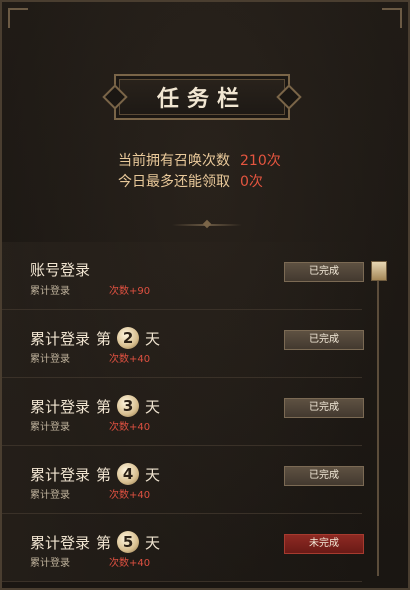 Image resolution: width=410 pixels, height=590 pixels. Describe the element at coordinates (174, 182) in the screenshot. I see `remaining-claims-label: 今日最多还能领取` at that location.